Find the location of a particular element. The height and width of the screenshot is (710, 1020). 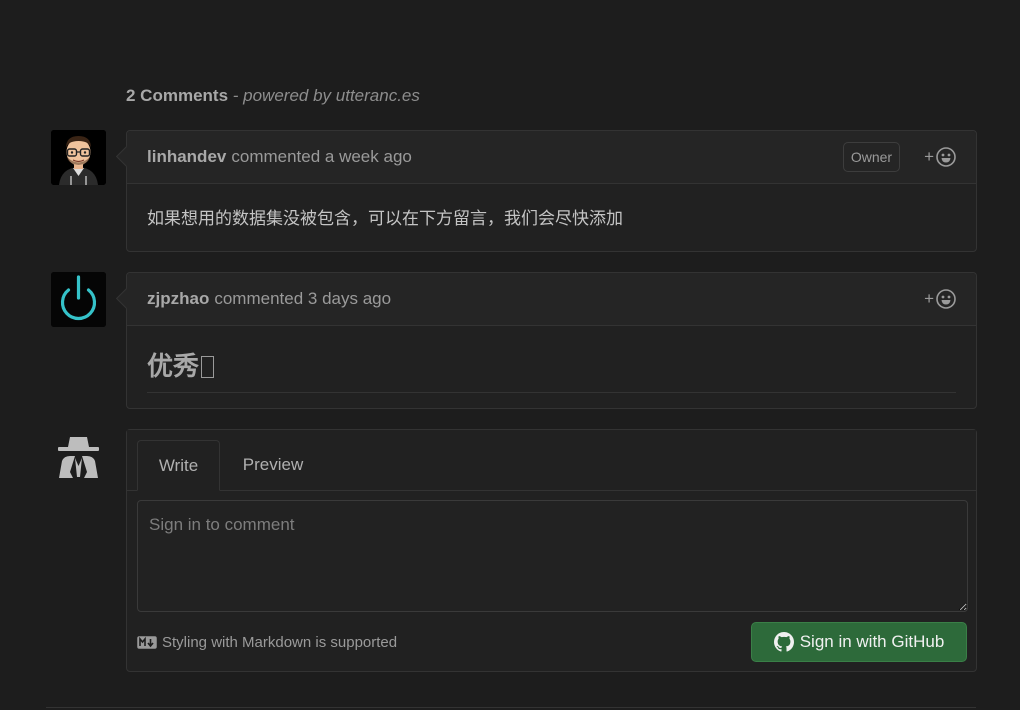

power-icon-avatar-icon is located at coordinates (78, 299).